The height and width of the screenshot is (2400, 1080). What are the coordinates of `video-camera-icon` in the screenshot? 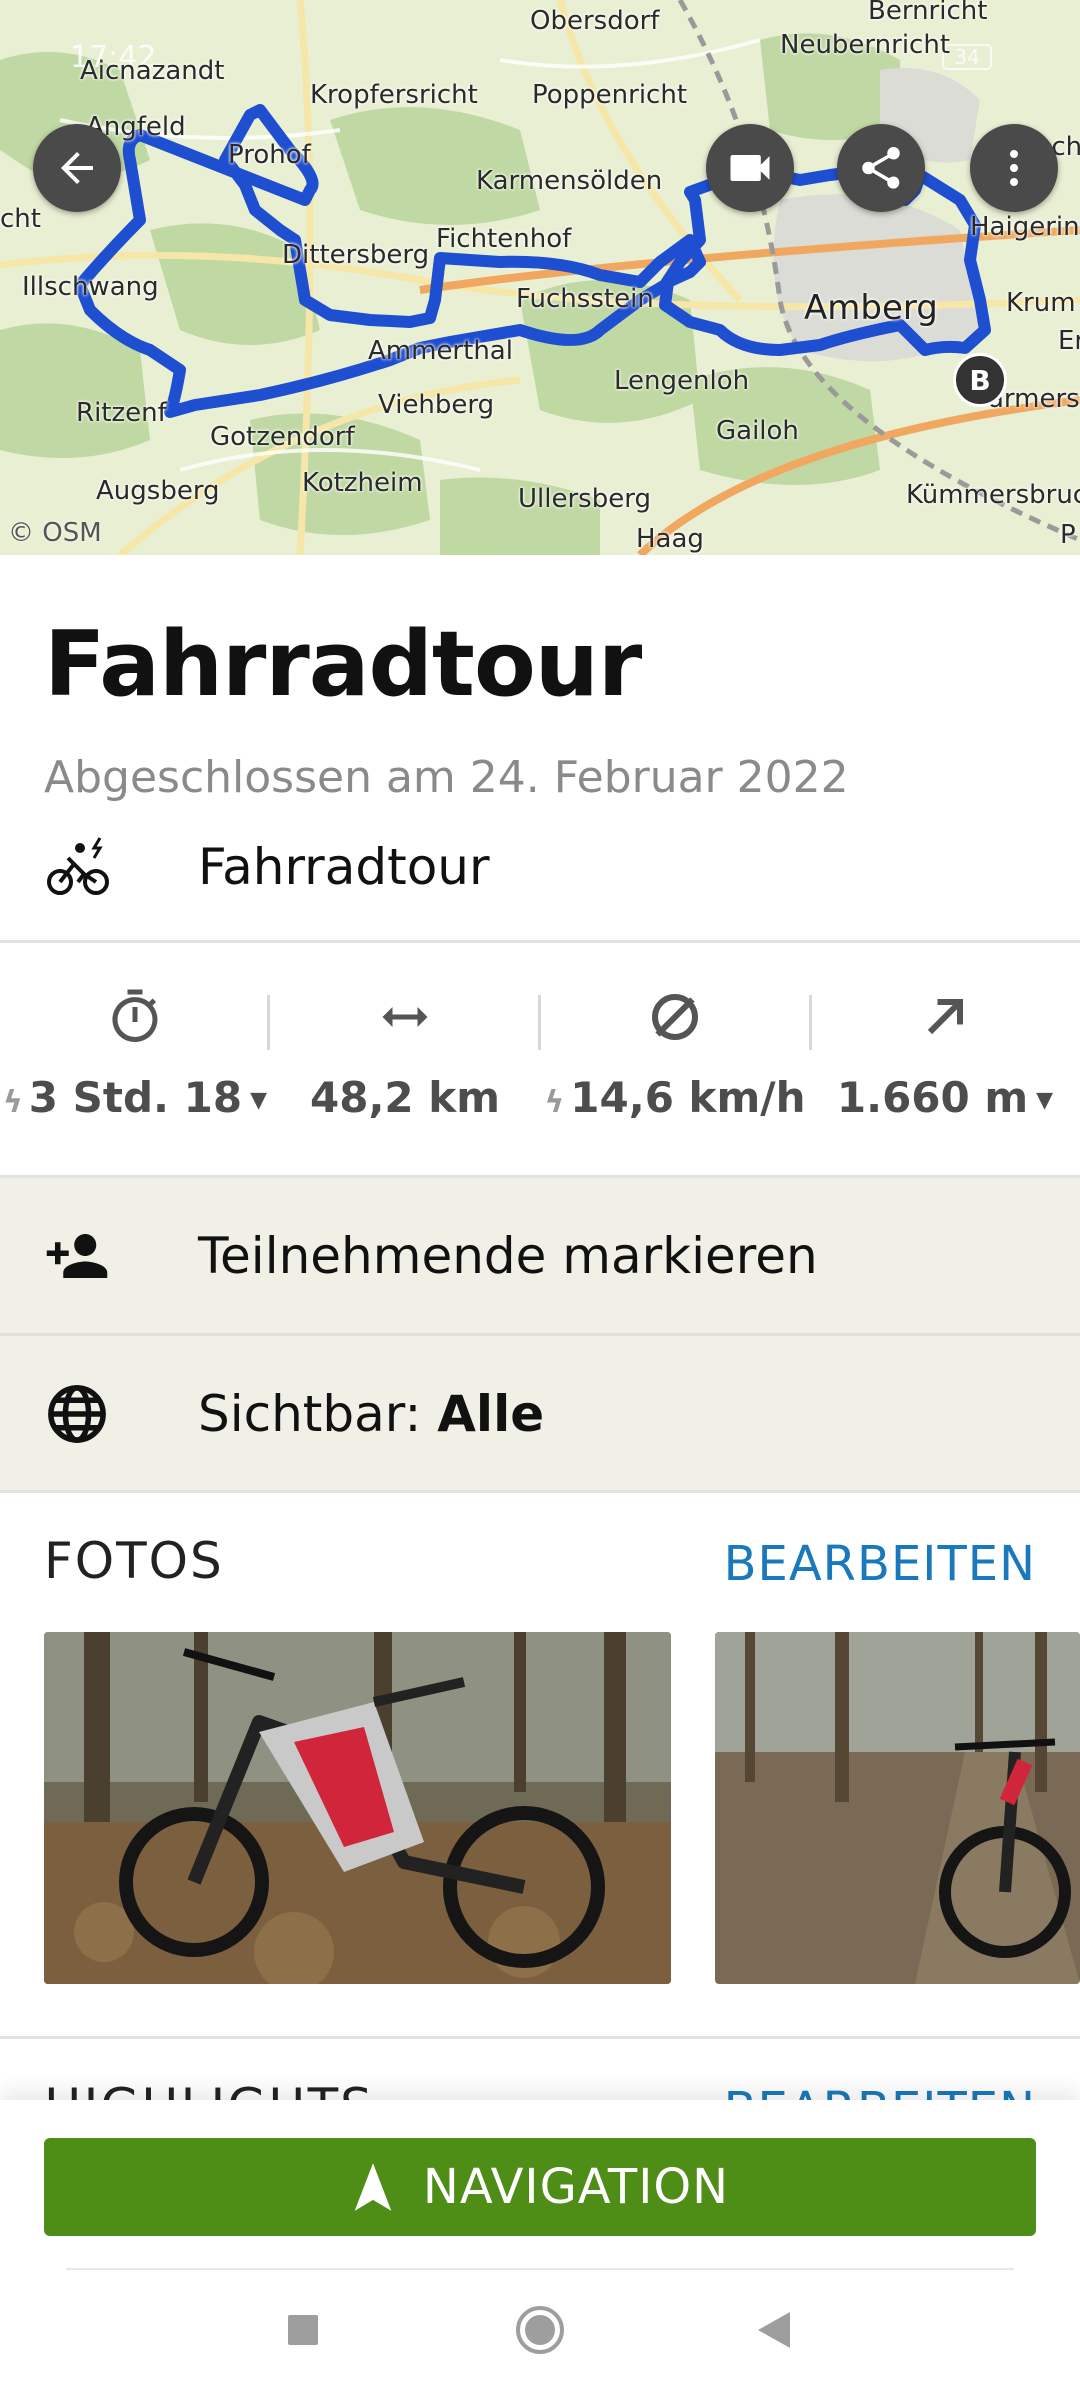 It's located at (750, 168).